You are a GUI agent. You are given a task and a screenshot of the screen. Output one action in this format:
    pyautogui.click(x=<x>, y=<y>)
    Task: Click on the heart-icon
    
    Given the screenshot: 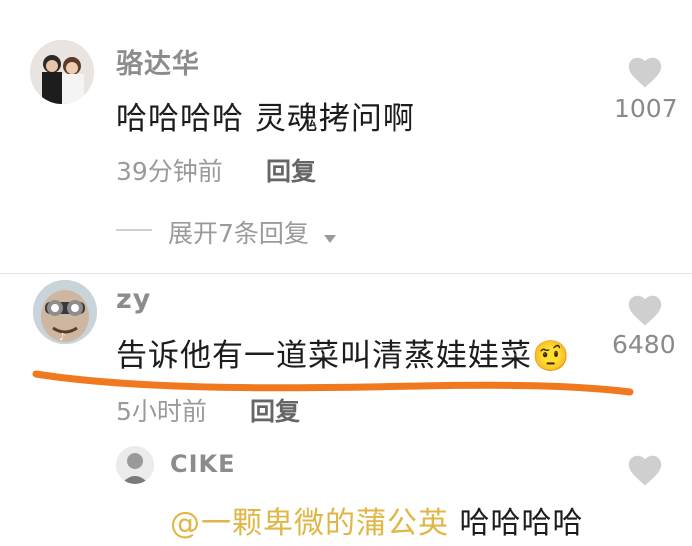 What is the action you would take?
    pyautogui.click(x=645, y=470)
    